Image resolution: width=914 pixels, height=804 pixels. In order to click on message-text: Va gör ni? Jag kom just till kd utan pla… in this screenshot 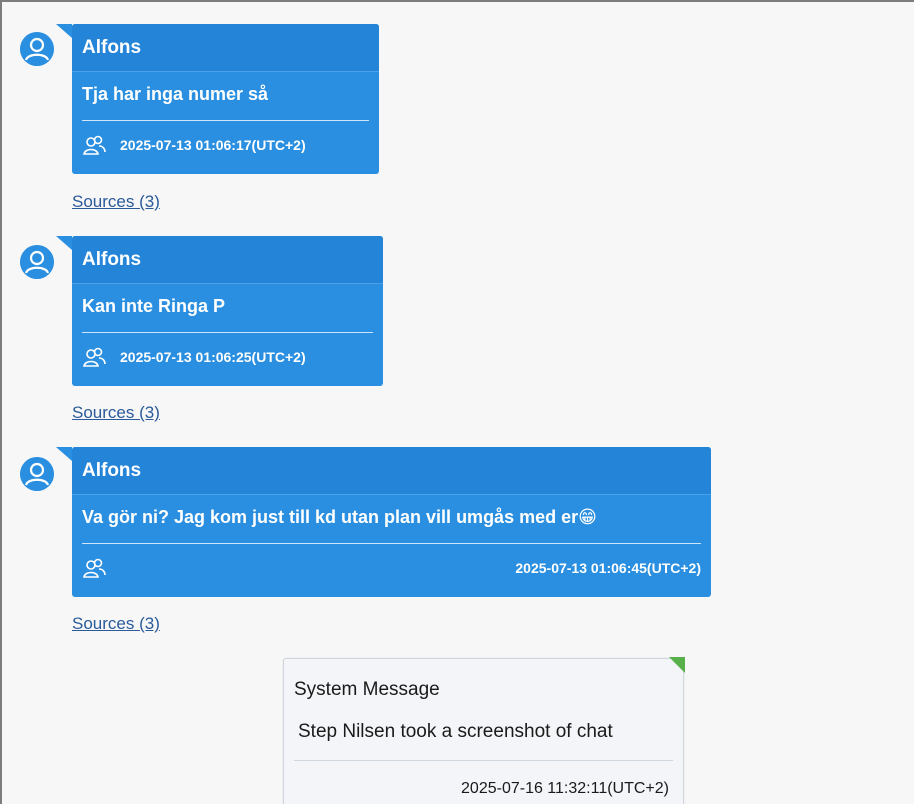, I will do `click(391, 519)`.